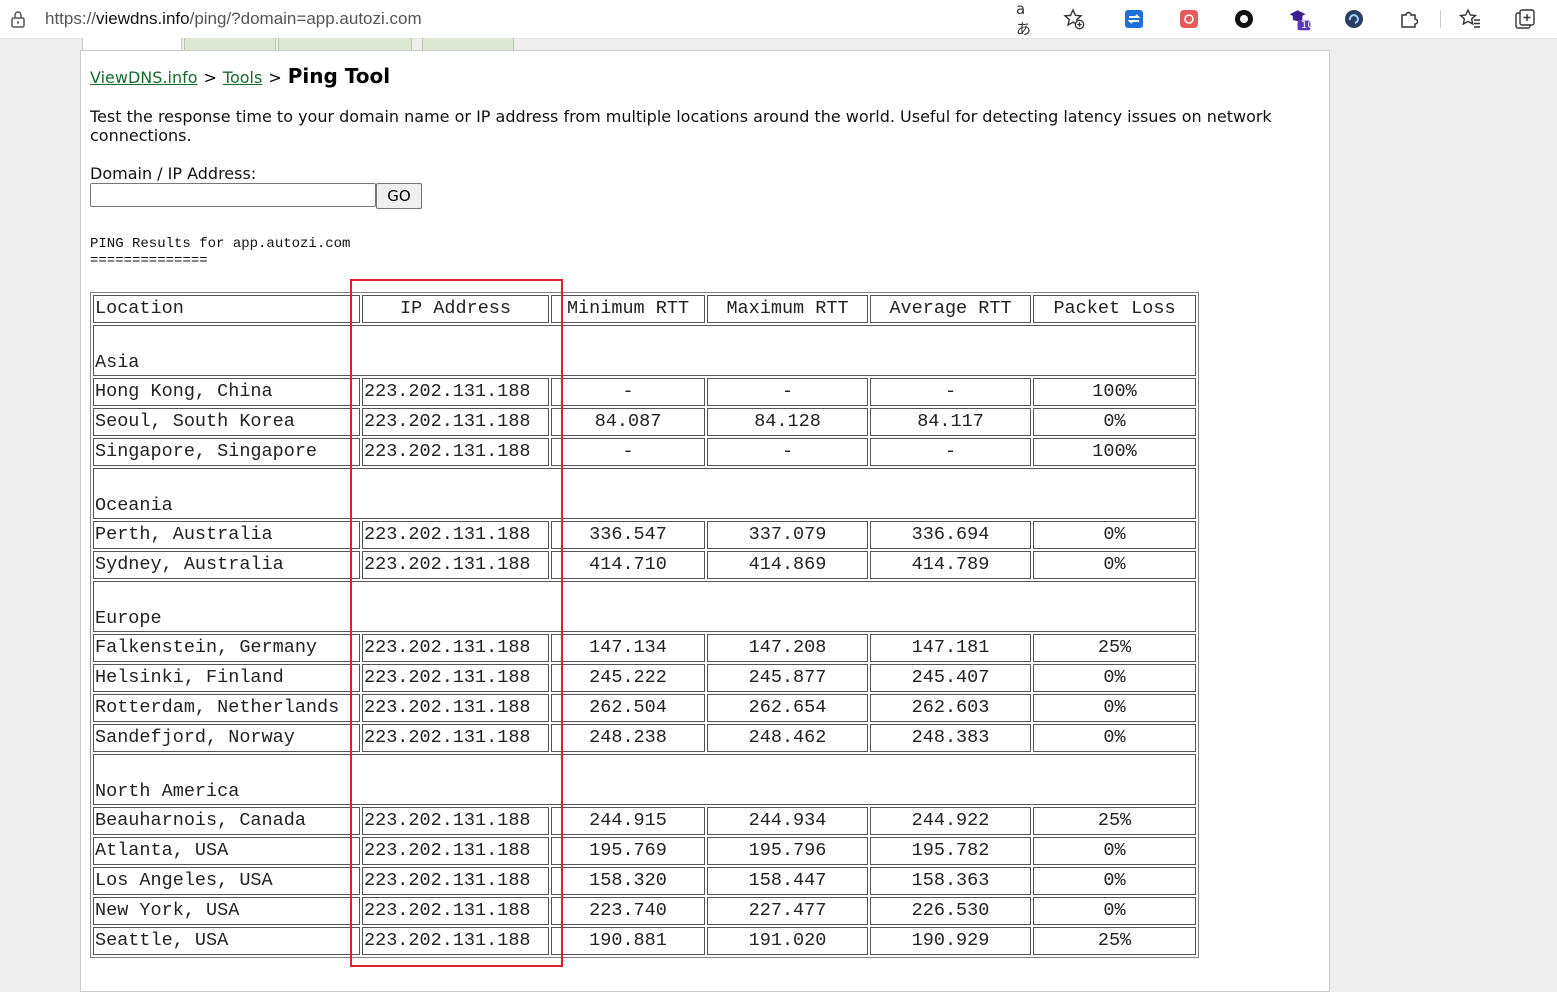  I want to click on swirl-extension-icon, so click(1354, 19).